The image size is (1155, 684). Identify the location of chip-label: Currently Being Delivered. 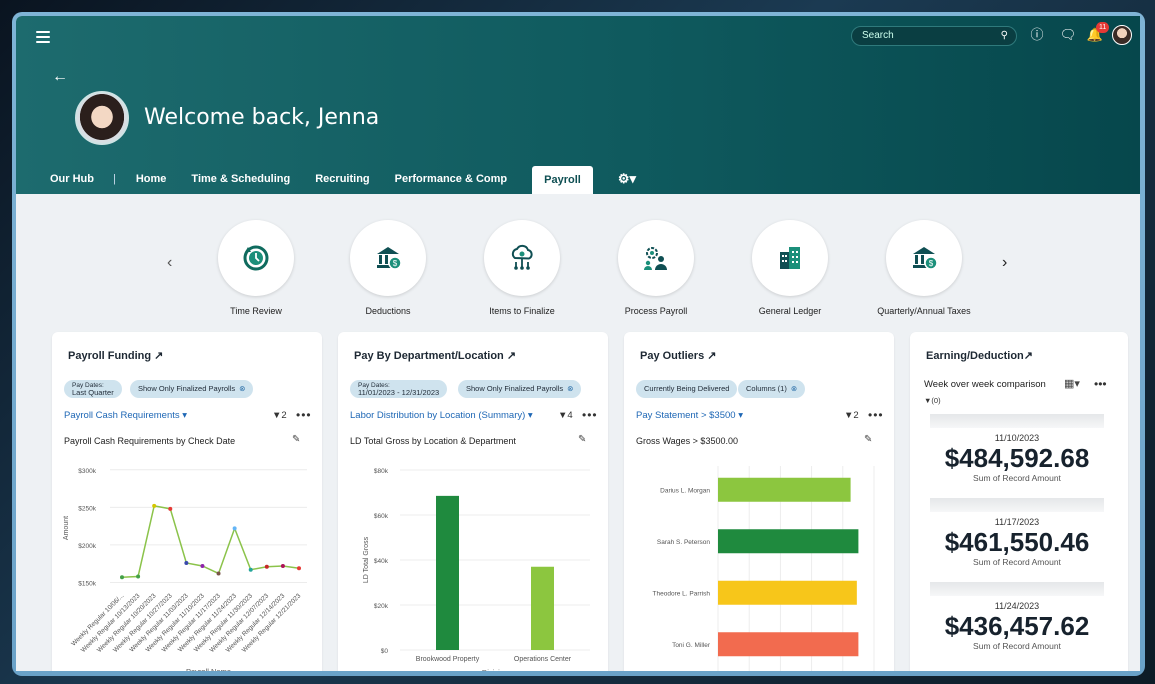
(687, 388).